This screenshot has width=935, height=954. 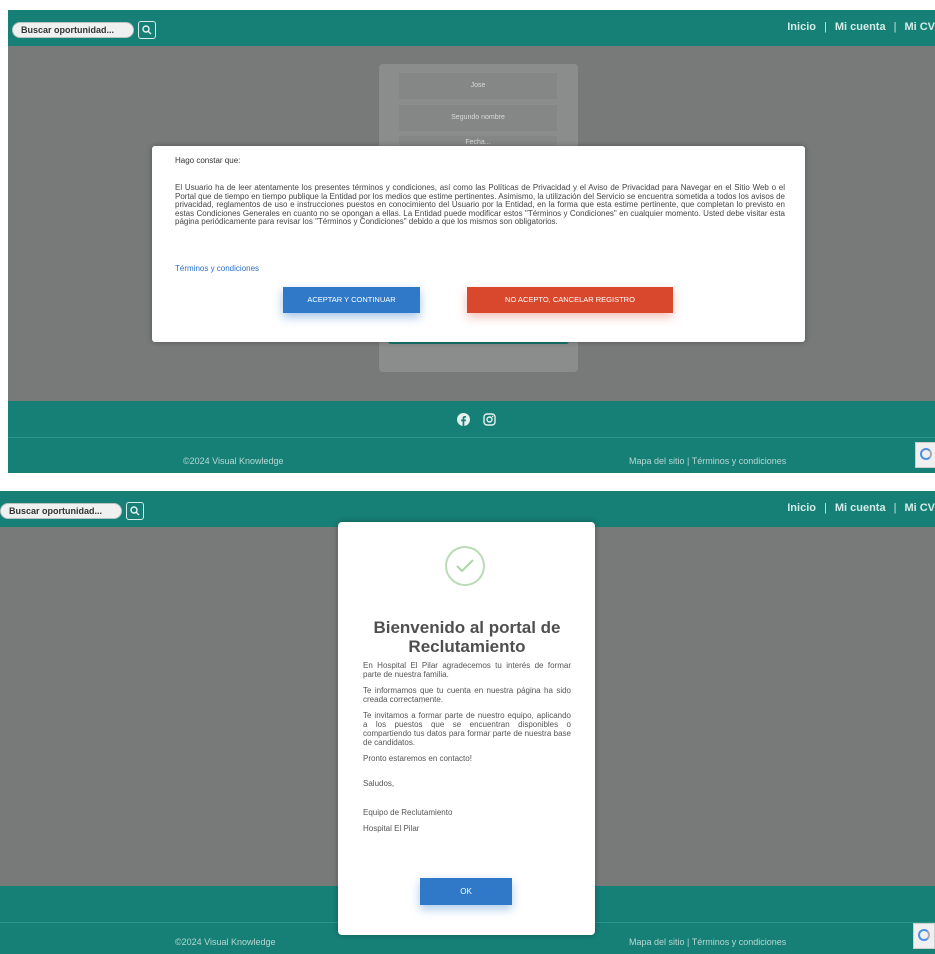 What do you see at coordinates (489, 422) in the screenshot?
I see `instagram-icon` at bounding box center [489, 422].